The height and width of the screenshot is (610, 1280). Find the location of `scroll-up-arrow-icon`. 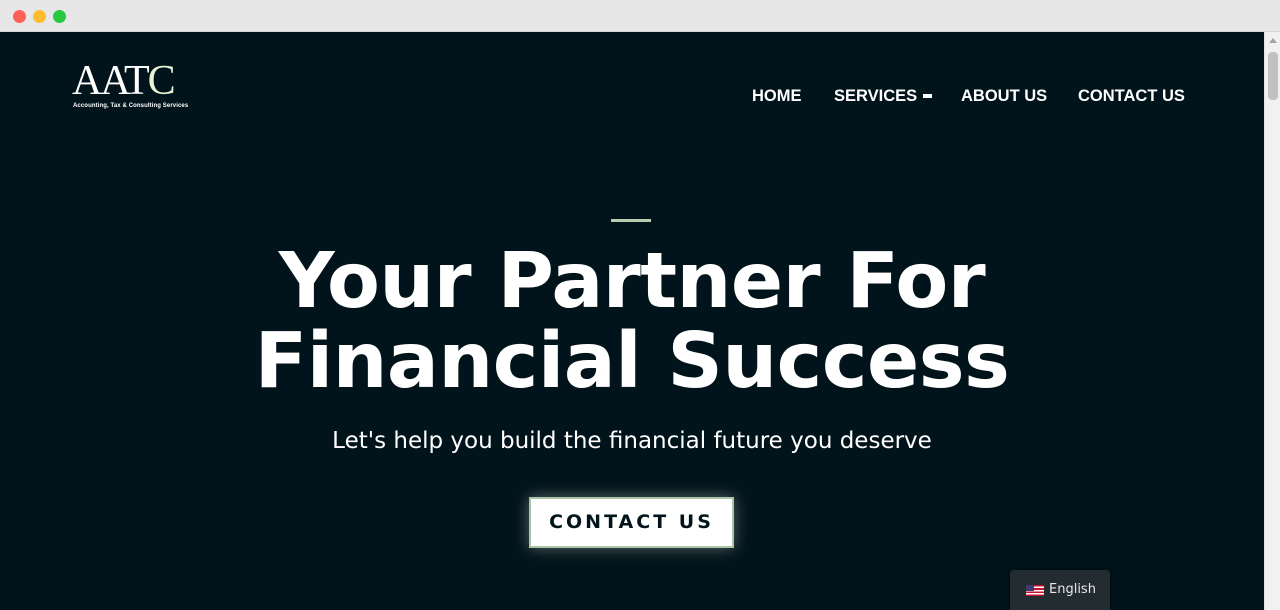

scroll-up-arrow-icon is located at coordinates (1273, 40).